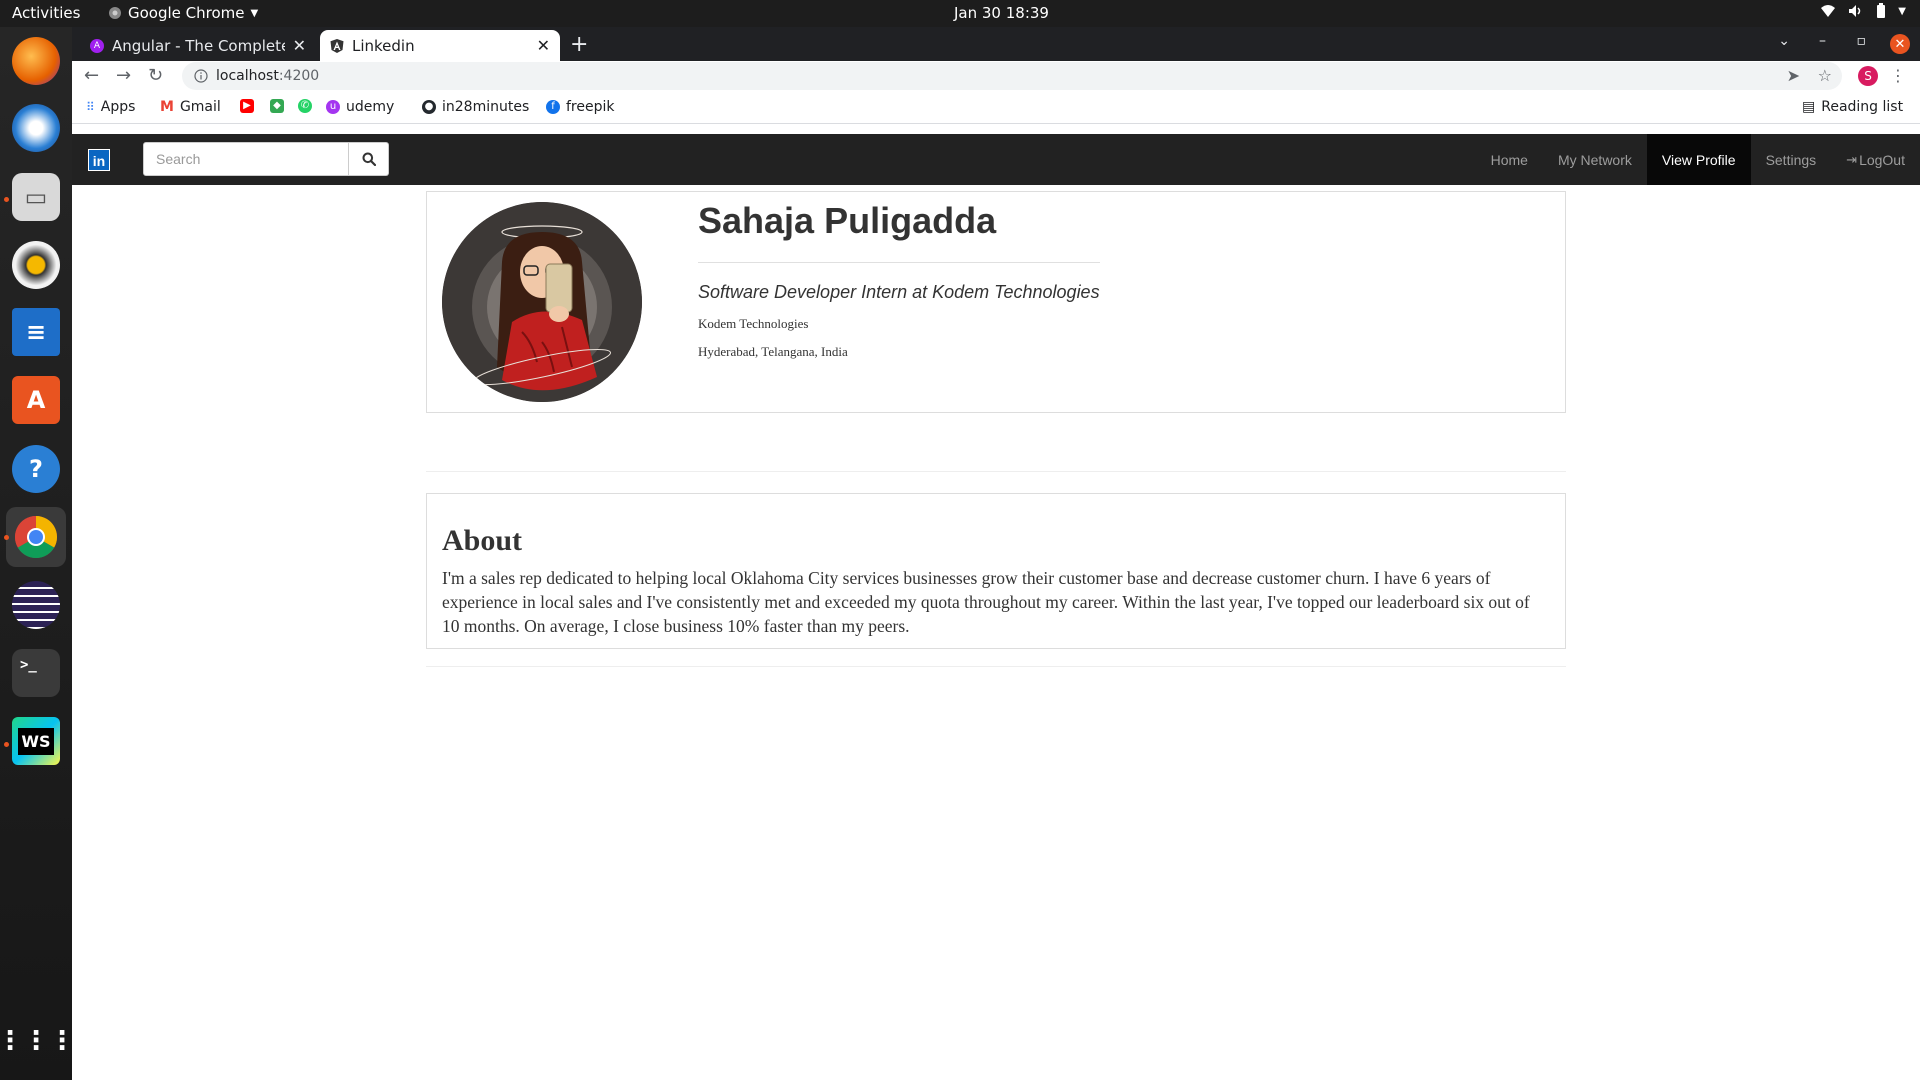 This screenshot has width=1920, height=1080. Describe the element at coordinates (333, 107) in the screenshot. I see `udemy-icon: u` at that location.